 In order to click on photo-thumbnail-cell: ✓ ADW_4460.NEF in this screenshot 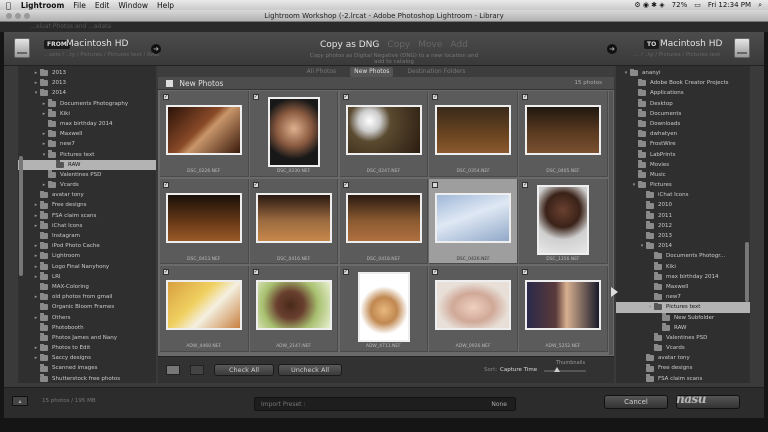, I will do `click(204, 309)`.